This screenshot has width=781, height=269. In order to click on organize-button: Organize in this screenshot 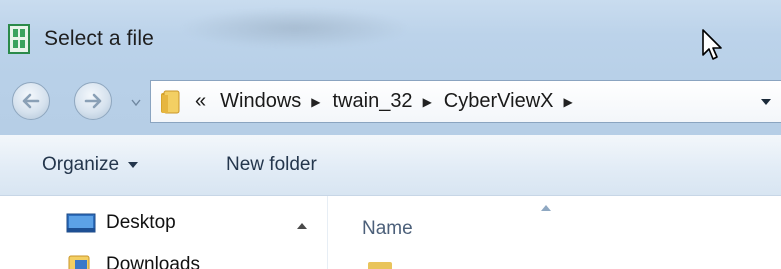, I will do `click(90, 165)`.